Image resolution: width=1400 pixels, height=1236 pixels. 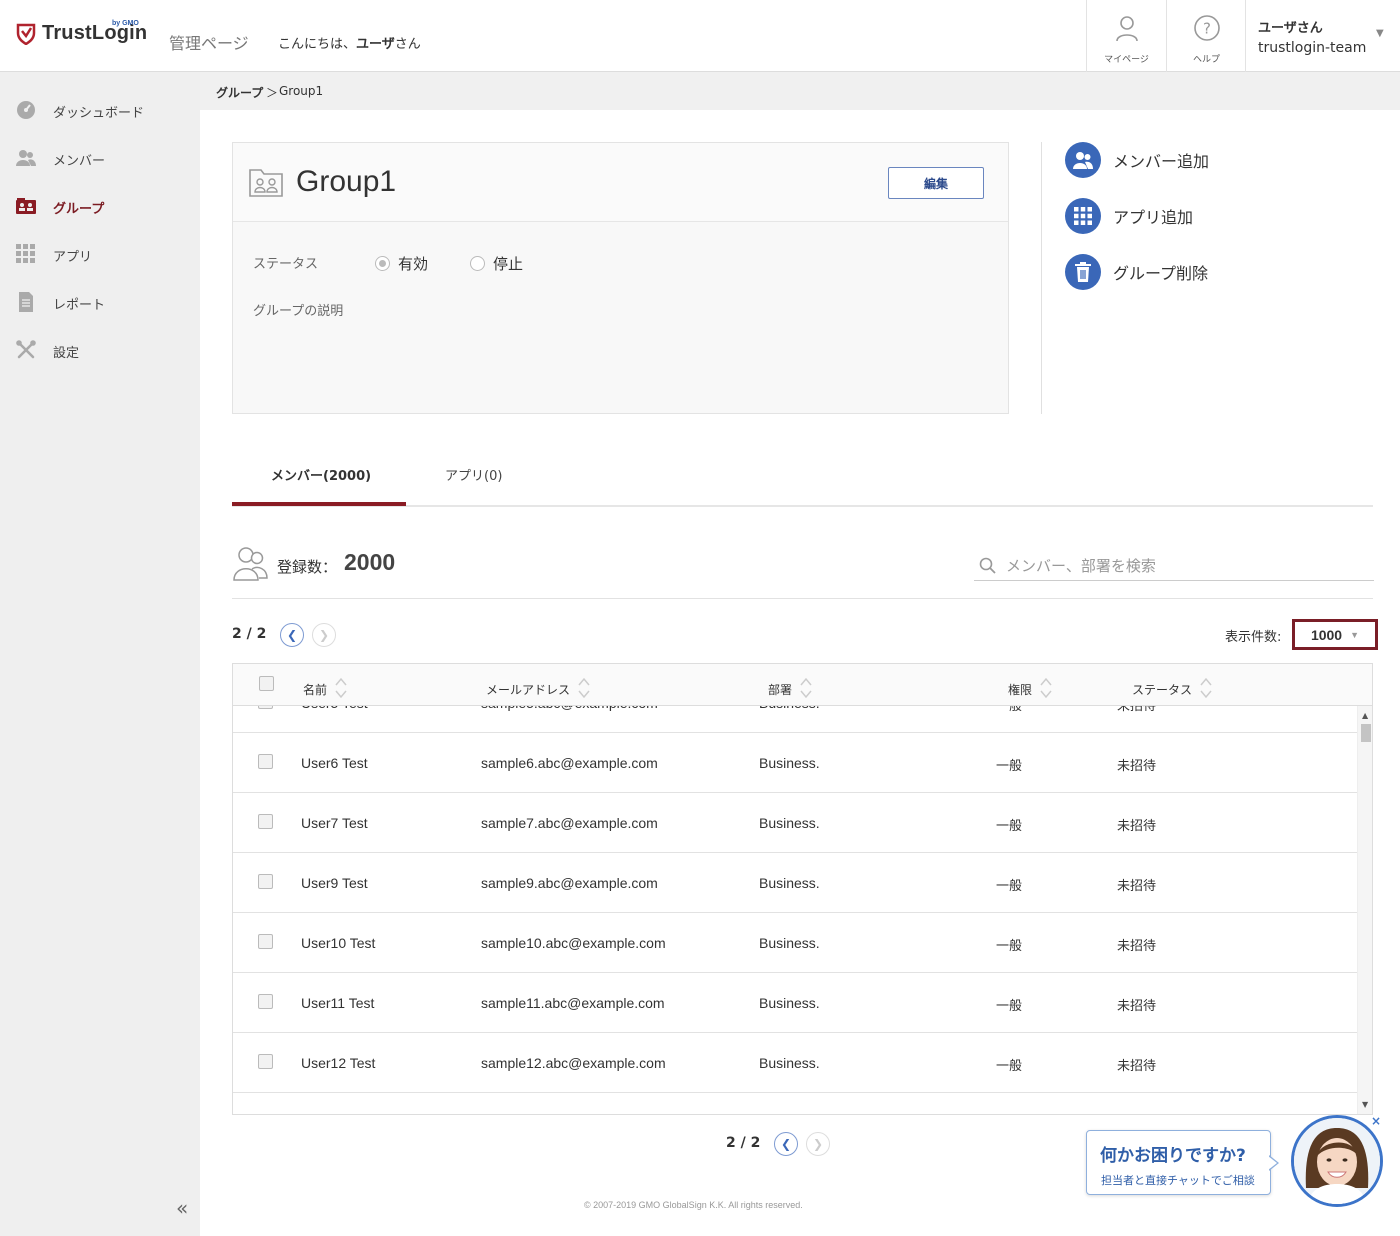 I want to click on breadcrumb-current: Group1, so click(x=301, y=91).